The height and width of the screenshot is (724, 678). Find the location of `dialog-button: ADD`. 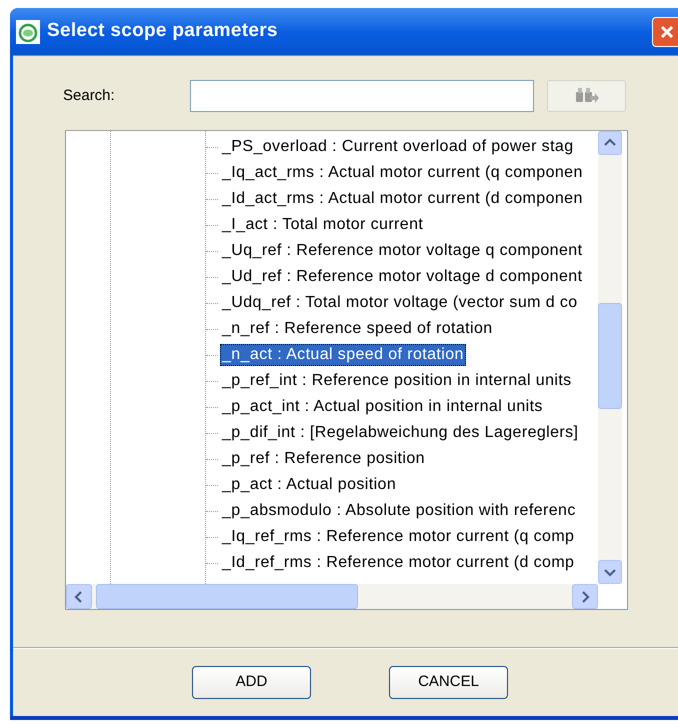

dialog-button: ADD is located at coordinates (251, 682).